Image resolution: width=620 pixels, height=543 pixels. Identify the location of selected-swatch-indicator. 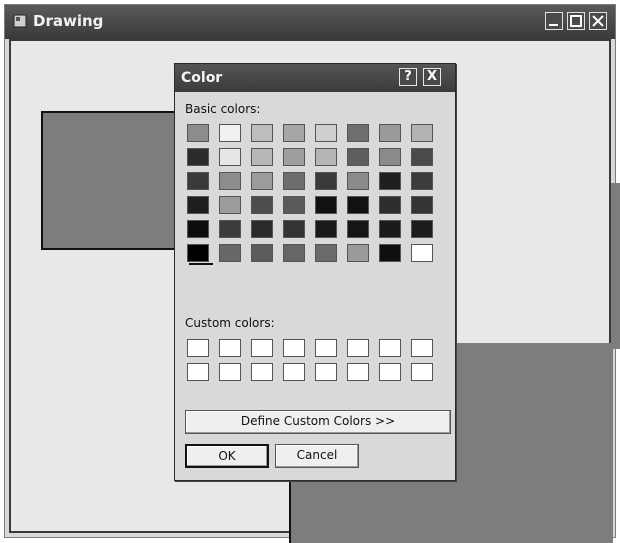
(201, 266).